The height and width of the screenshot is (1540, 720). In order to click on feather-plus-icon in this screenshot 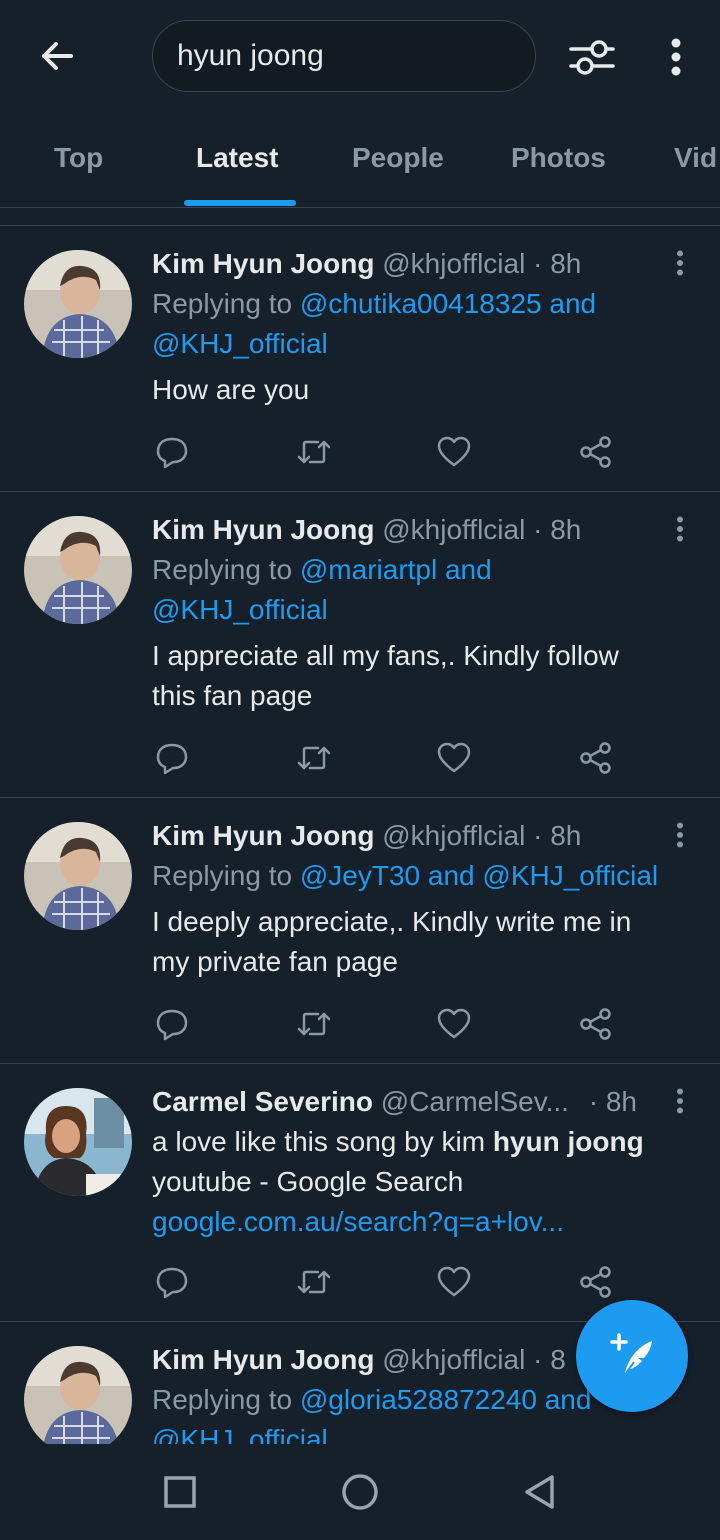, I will do `click(631, 1355)`.